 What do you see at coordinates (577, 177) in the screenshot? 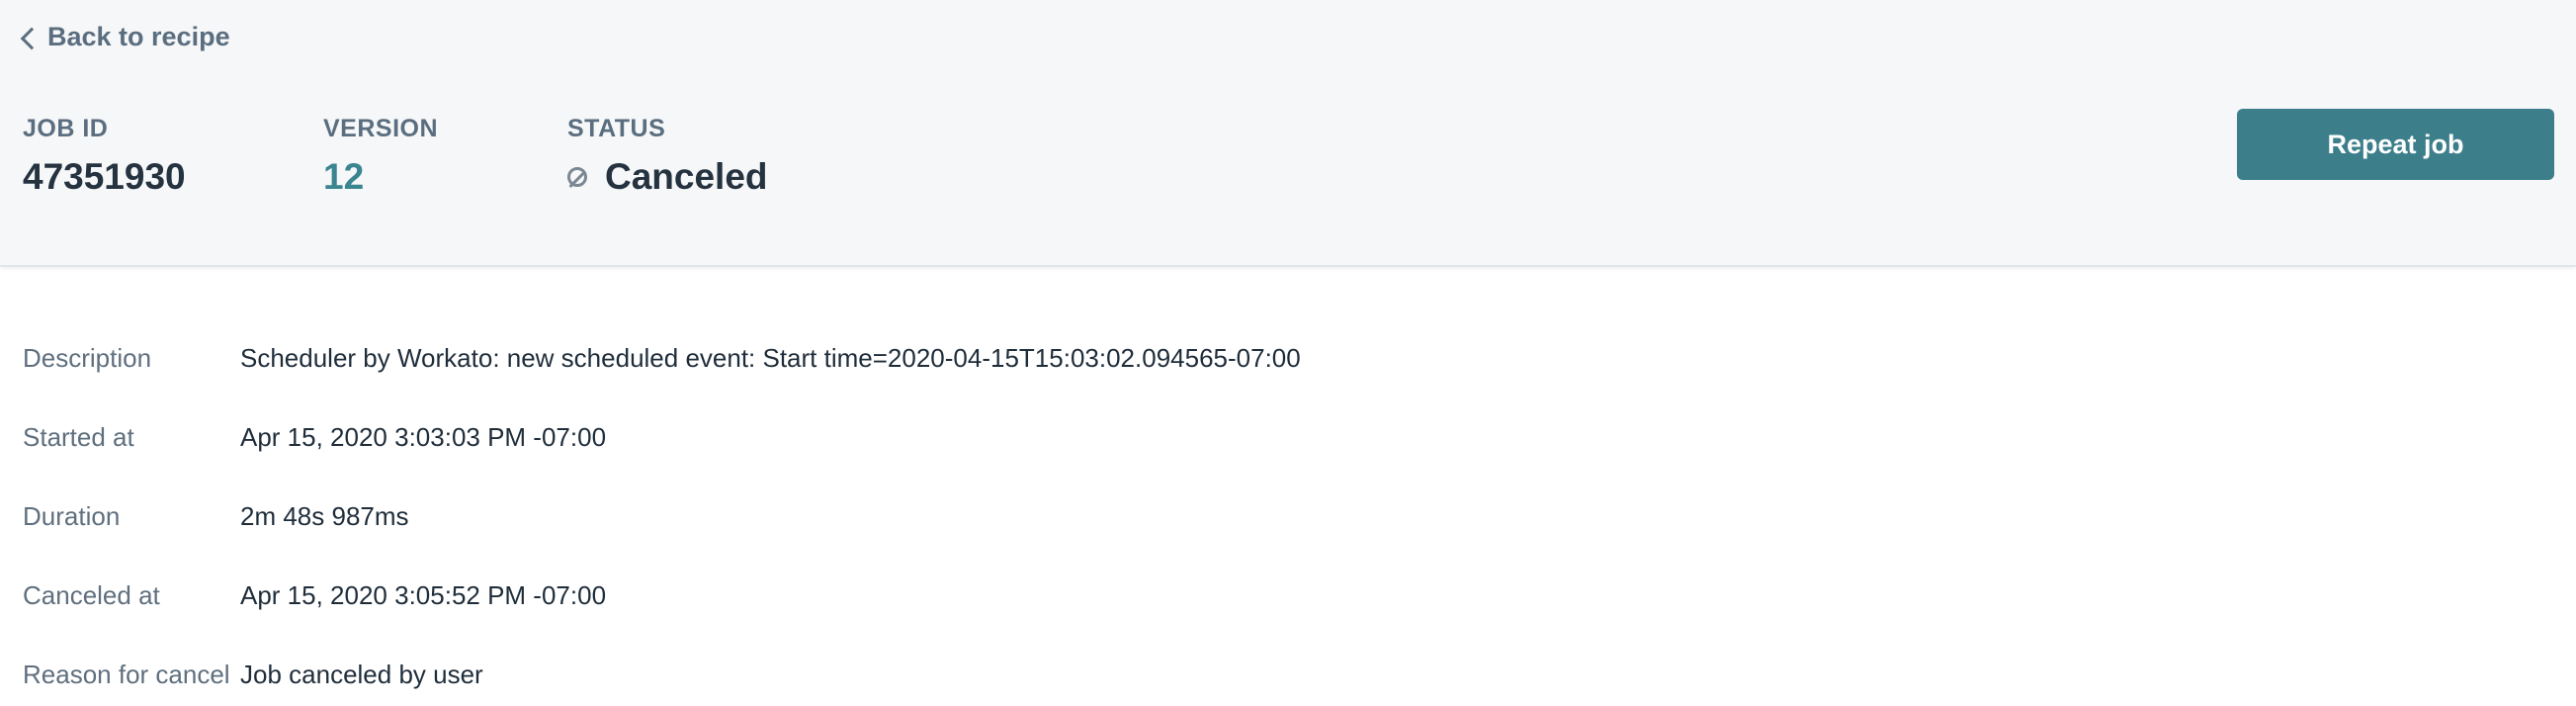
I see `cancel-circle-icon` at bounding box center [577, 177].